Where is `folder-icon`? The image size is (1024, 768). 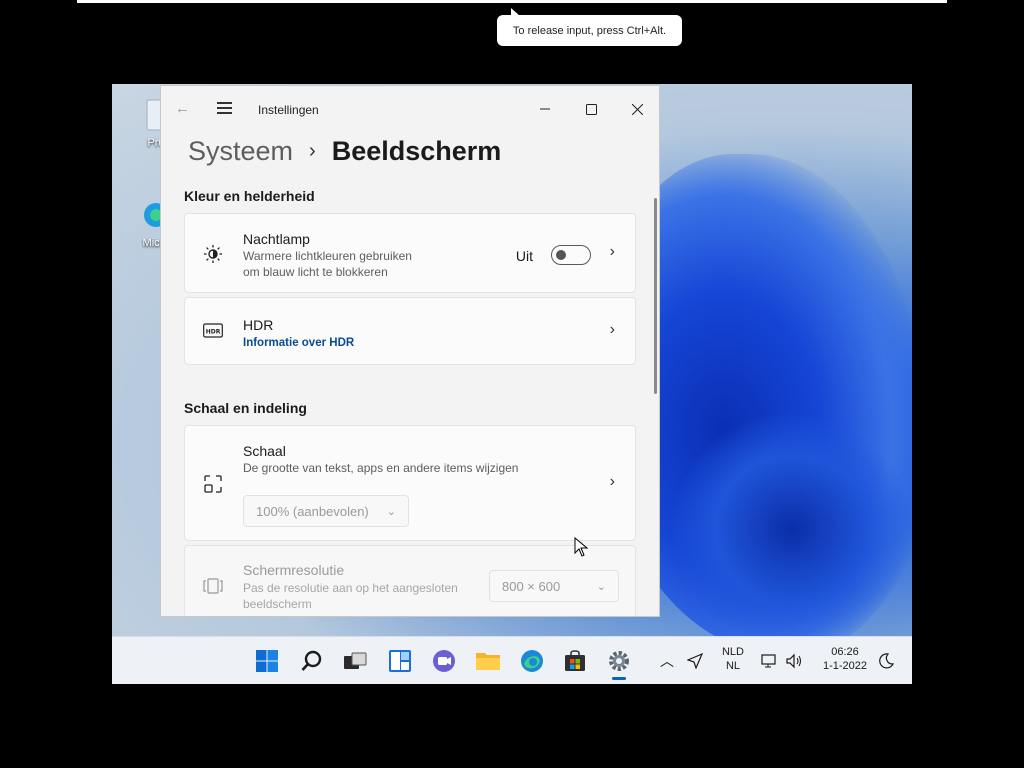
folder-icon is located at coordinates (488, 661).